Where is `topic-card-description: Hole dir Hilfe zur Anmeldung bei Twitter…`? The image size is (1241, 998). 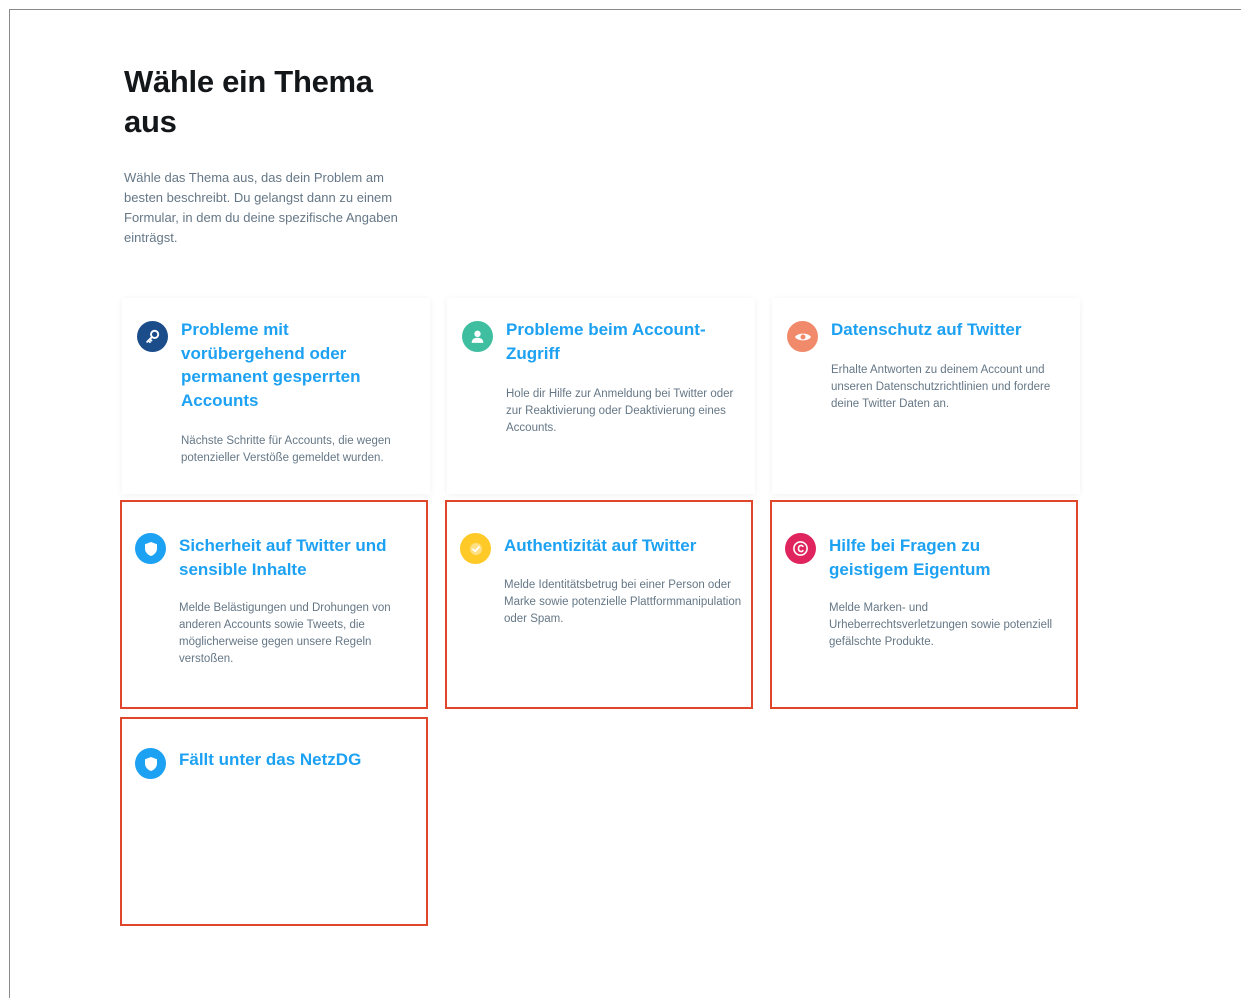
topic-card-description: Hole dir Hilfe zur Anmeldung bei Twitter… is located at coordinates (620, 411).